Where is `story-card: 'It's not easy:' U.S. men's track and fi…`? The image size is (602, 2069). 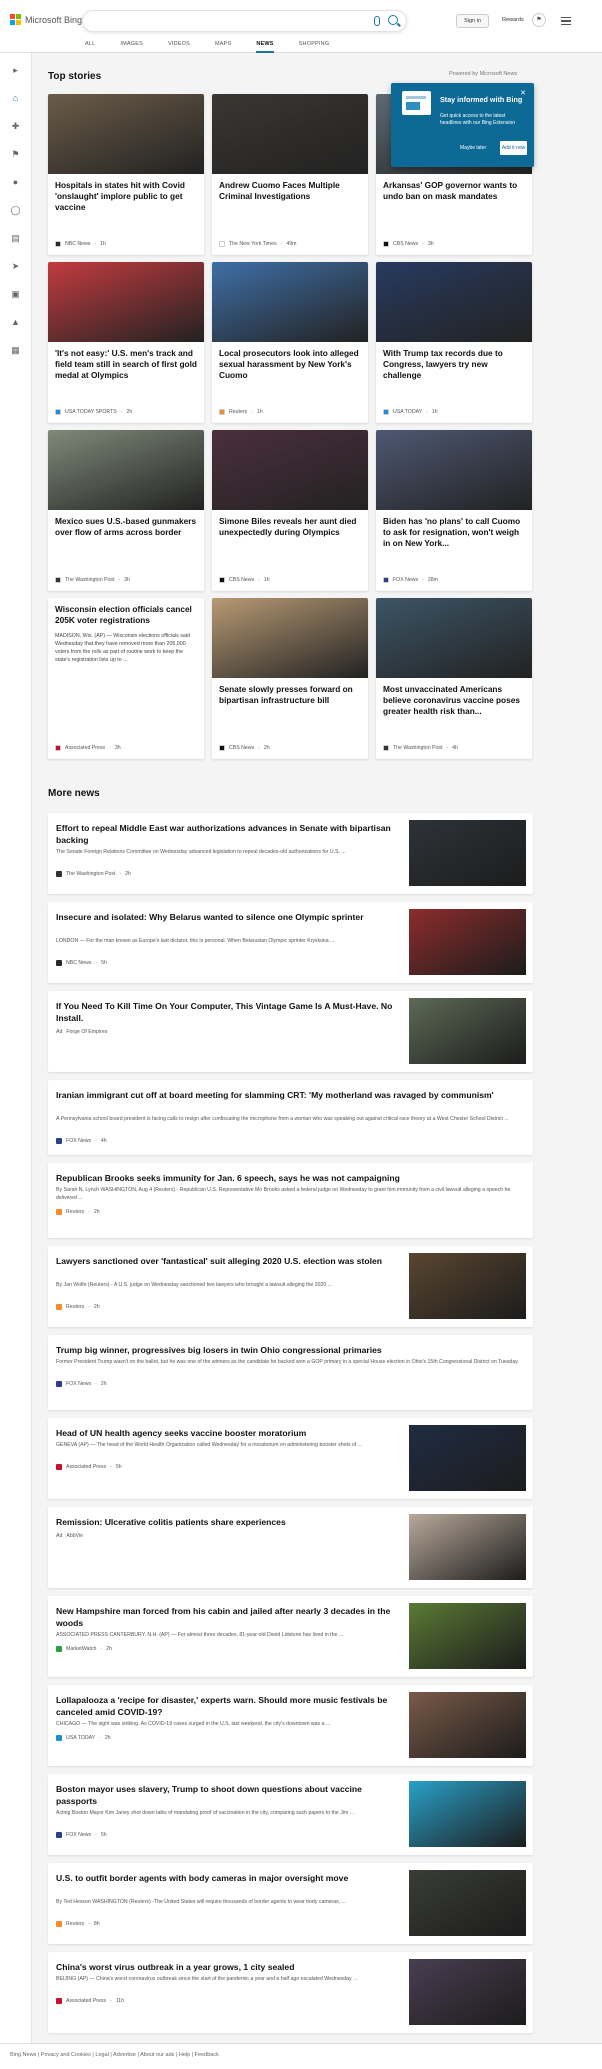
story-card: 'It's not easy:' U.S. men's track and fi… is located at coordinates (126, 342).